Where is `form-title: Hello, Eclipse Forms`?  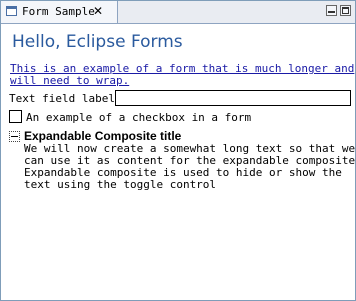 form-title: Hello, Eclipse Forms is located at coordinates (97, 42).